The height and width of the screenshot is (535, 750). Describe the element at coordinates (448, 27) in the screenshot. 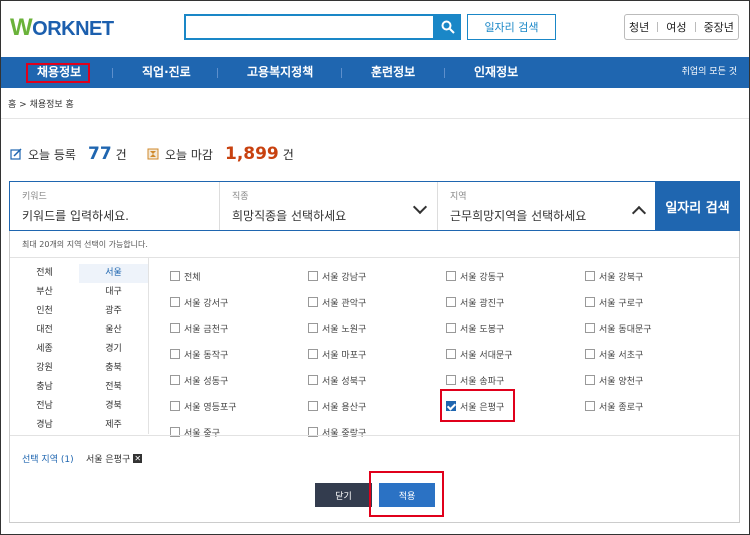

I see `search-icon` at that location.